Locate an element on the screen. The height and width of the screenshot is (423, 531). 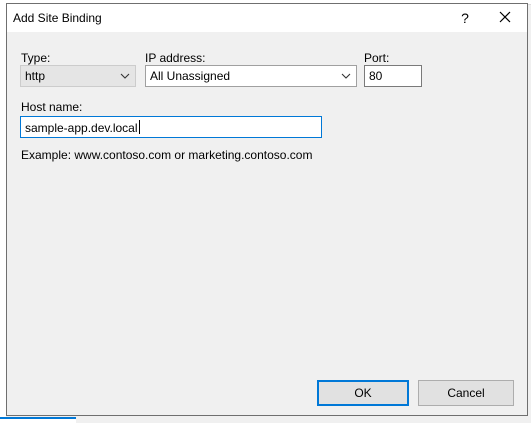
background-tab is located at coordinates (38, 420).